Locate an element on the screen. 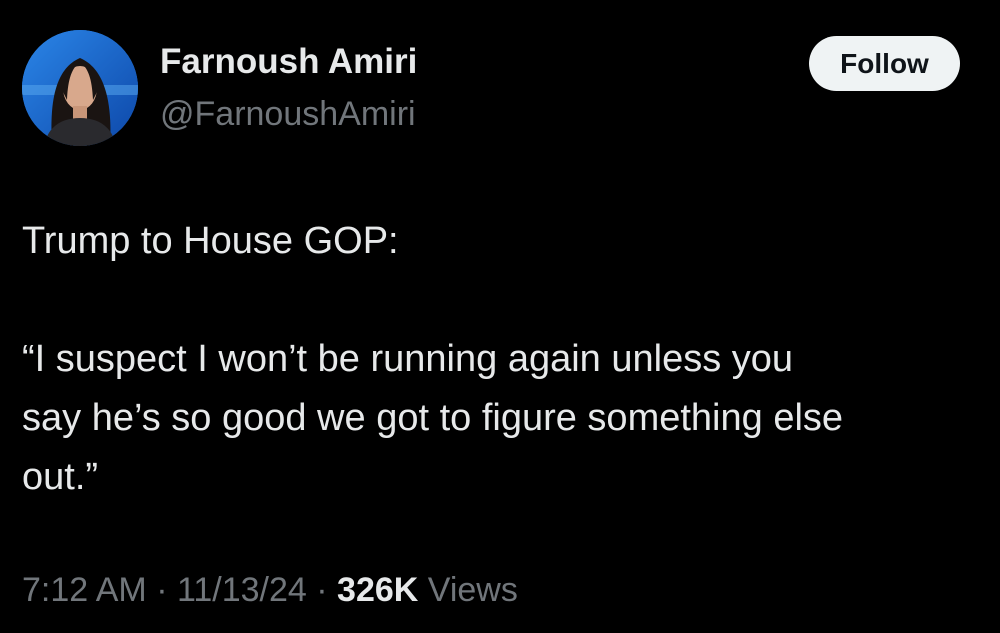 This screenshot has height=633, width=1000. author-handle: @FarnoushAmiri is located at coordinates (288, 114).